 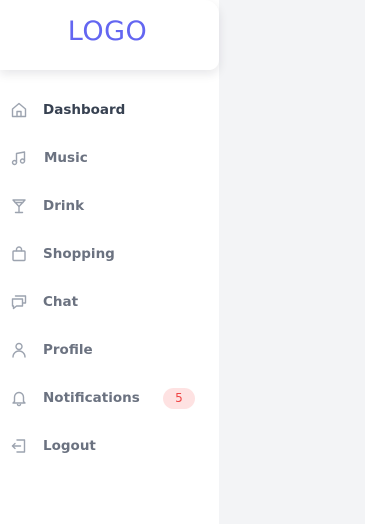 What do you see at coordinates (91, 398) in the screenshot?
I see `nav-label-notifications: Notifications` at bounding box center [91, 398].